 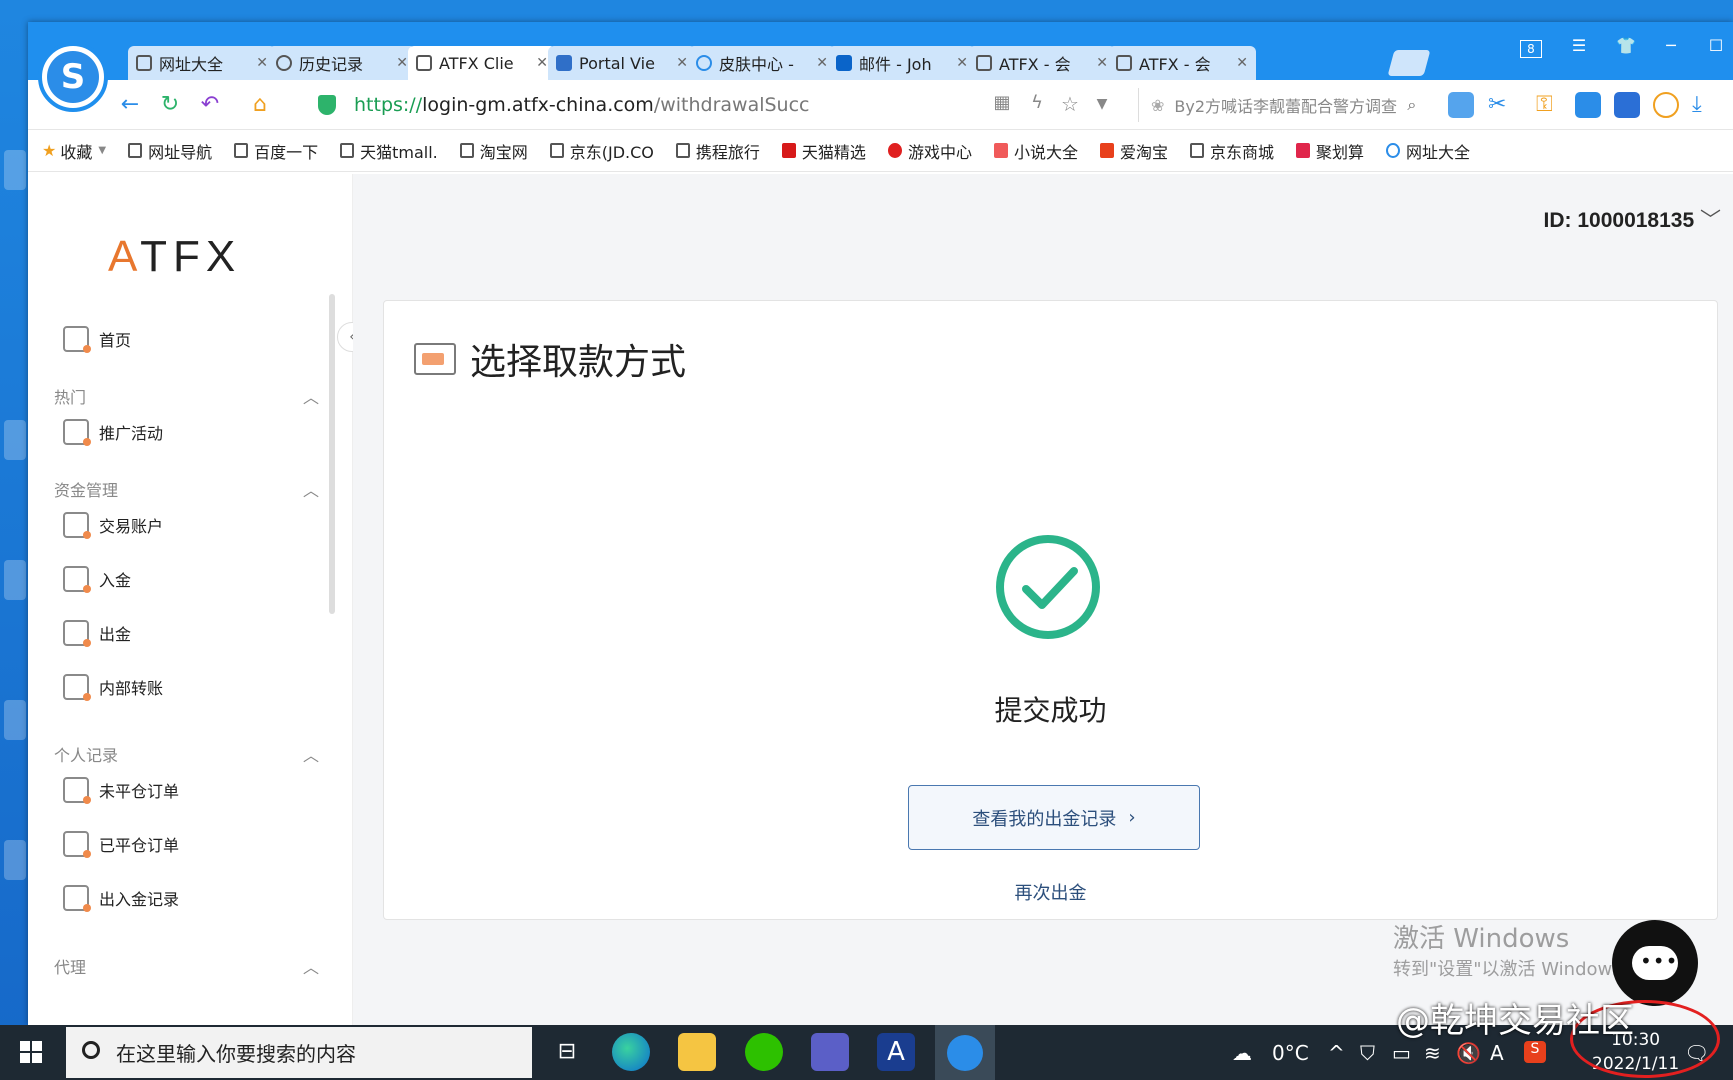 I want to click on sogou-ime-icon: S, so click(x=1535, y=1052).